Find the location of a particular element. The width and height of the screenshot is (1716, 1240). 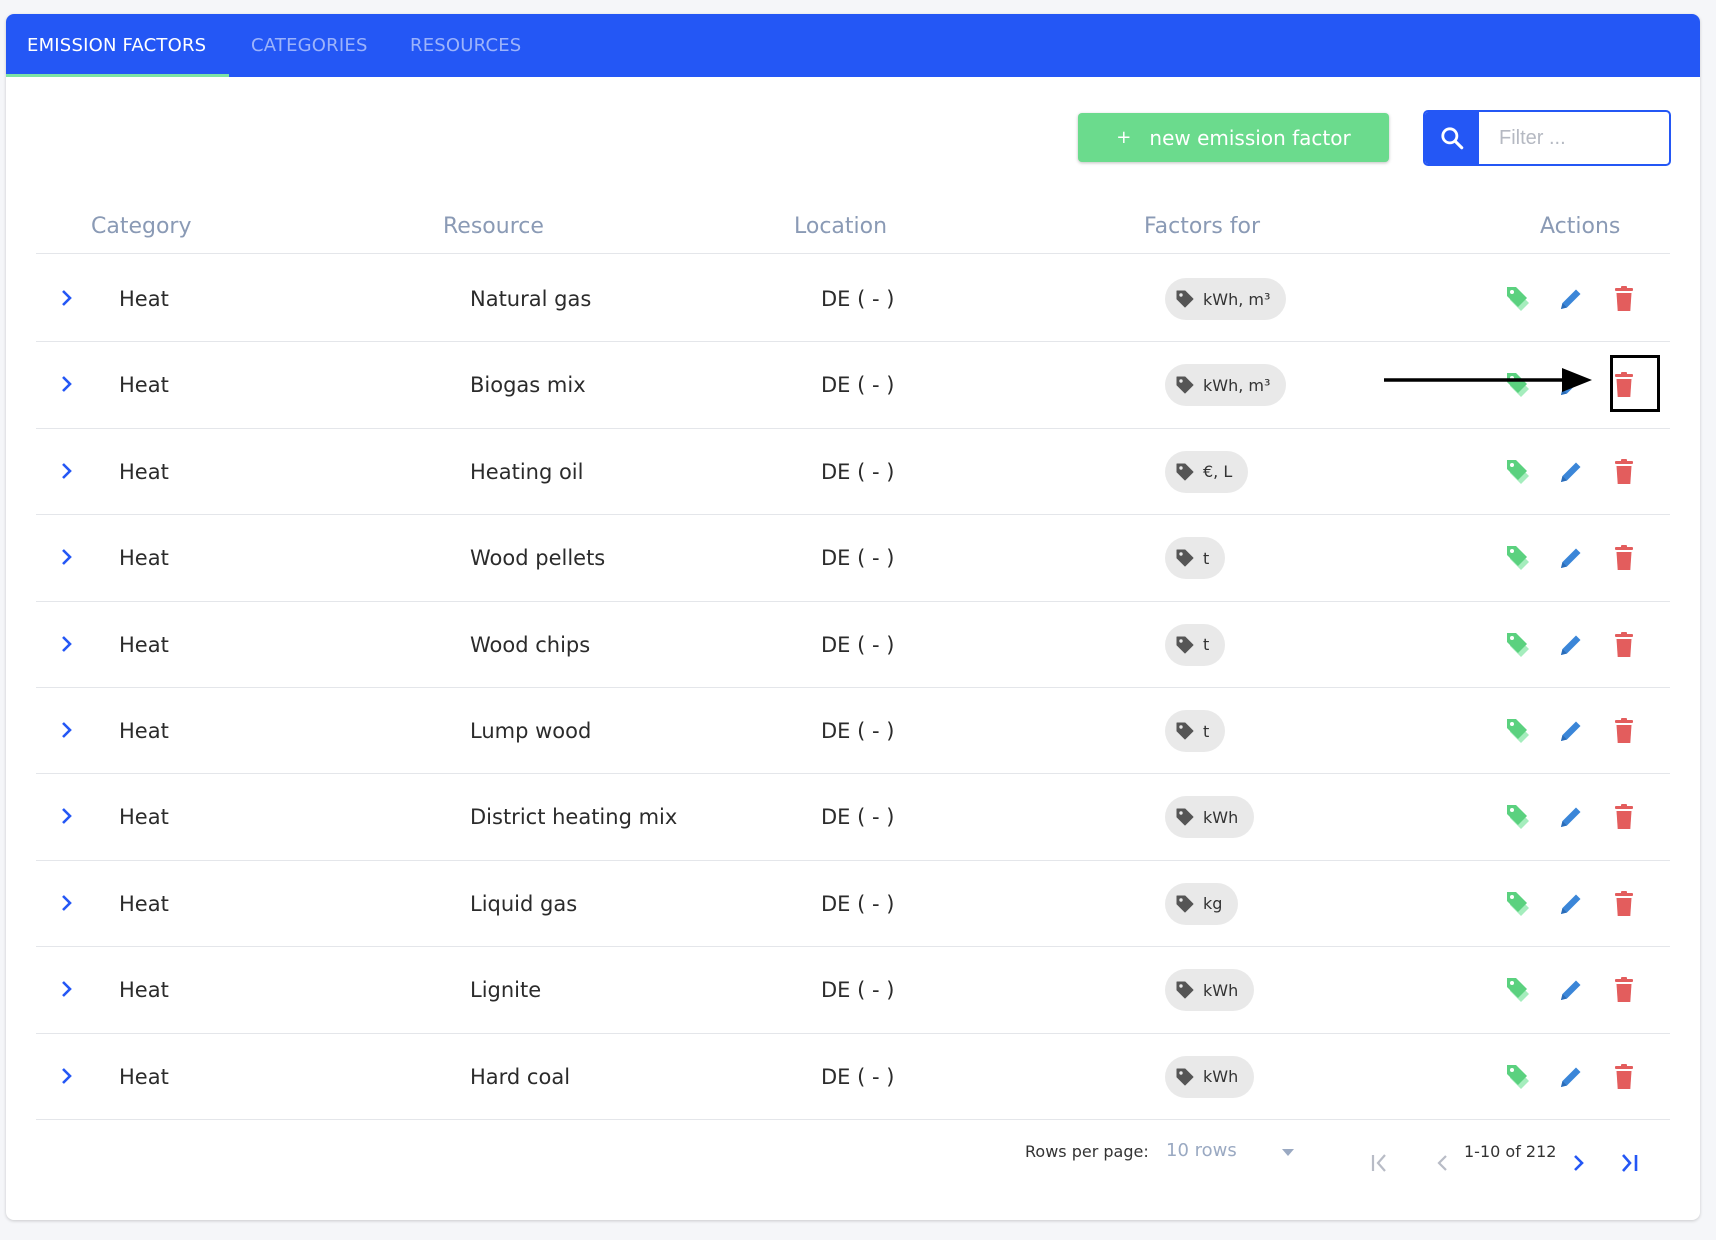

tab-categories: CATEGORIES is located at coordinates (309, 45).